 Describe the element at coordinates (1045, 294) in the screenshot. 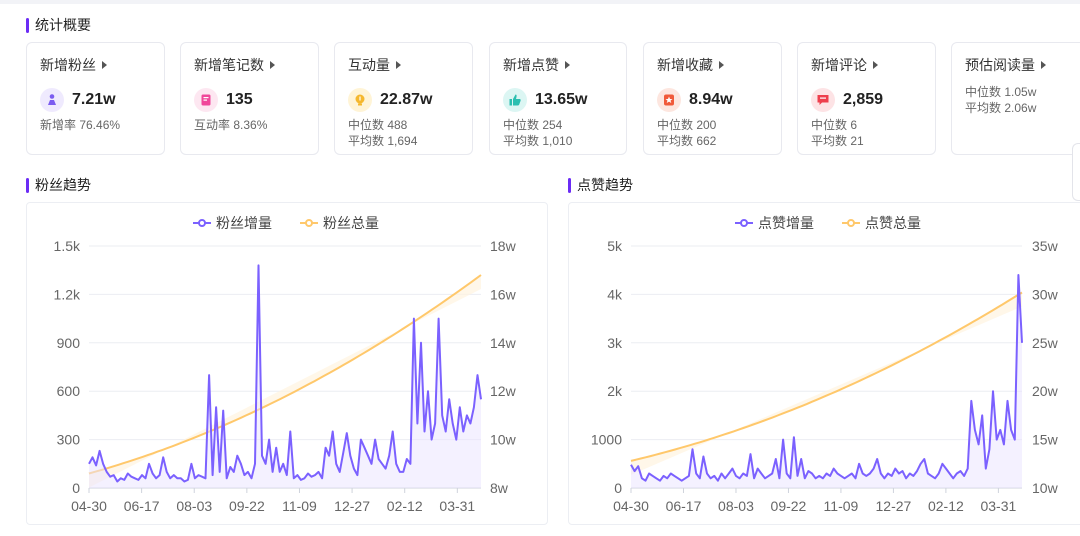

I see `y-right-tick-label: 30w` at that location.